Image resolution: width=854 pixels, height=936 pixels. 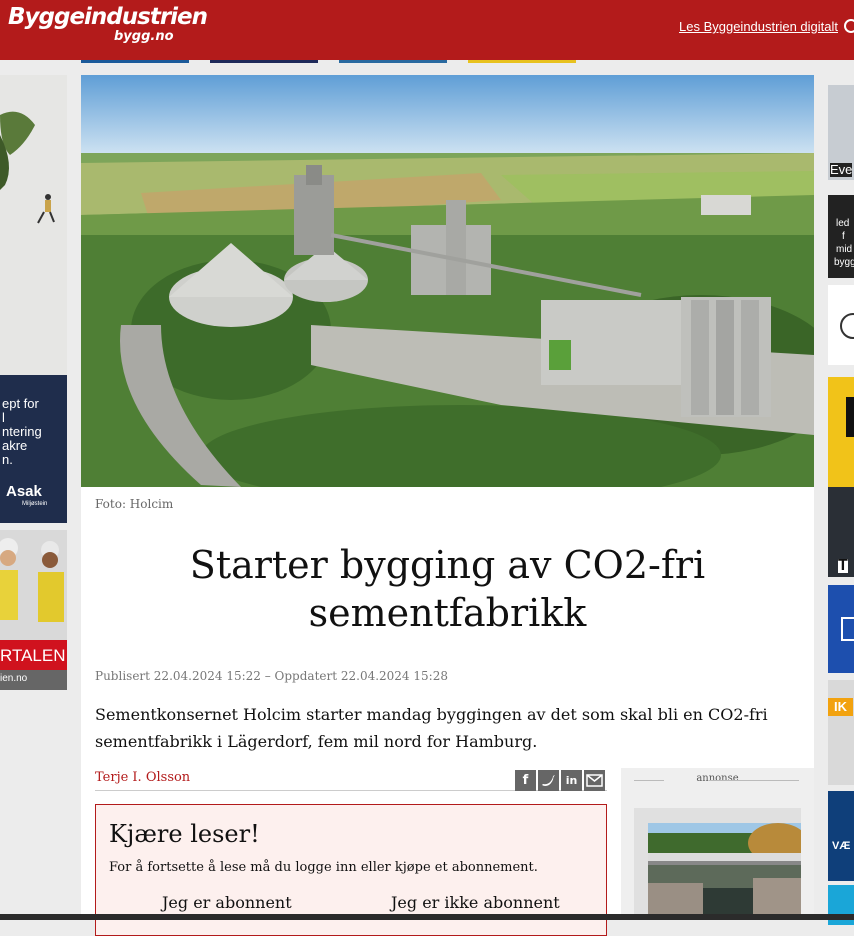 What do you see at coordinates (571, 780) in the screenshot?
I see `linkedin-icon: in` at bounding box center [571, 780].